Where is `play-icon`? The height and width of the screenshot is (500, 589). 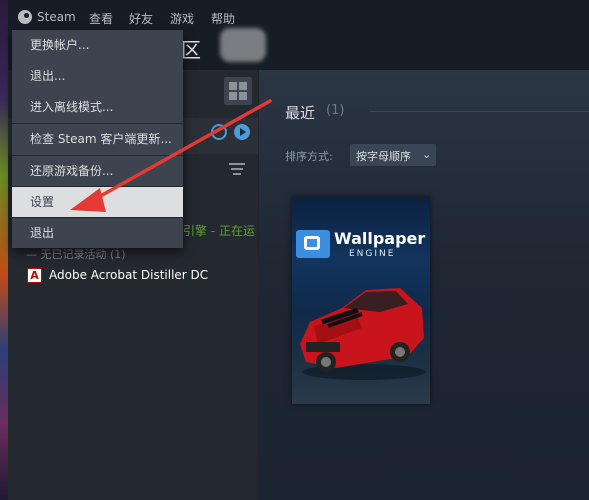 play-icon is located at coordinates (242, 132).